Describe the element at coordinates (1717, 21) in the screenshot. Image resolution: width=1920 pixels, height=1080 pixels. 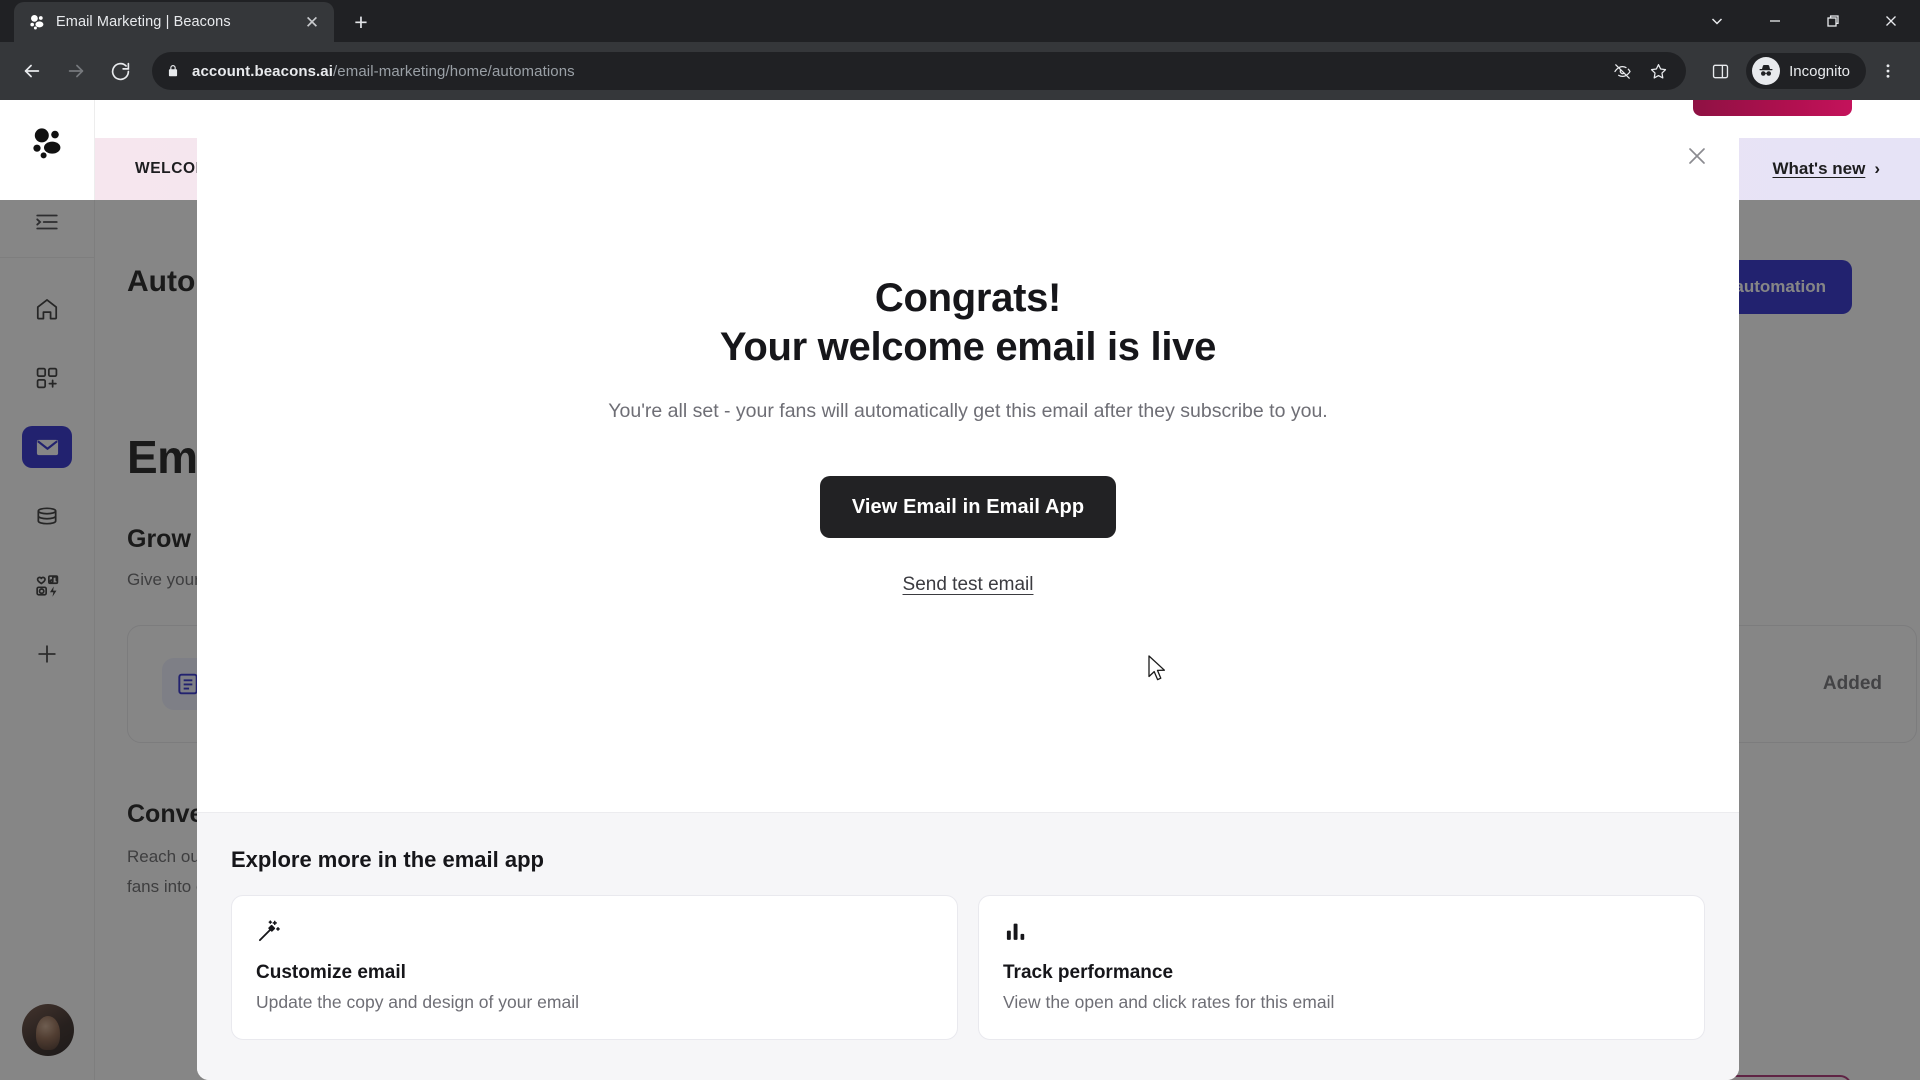
I see `minimize-to-tray-chevron-icon` at that location.